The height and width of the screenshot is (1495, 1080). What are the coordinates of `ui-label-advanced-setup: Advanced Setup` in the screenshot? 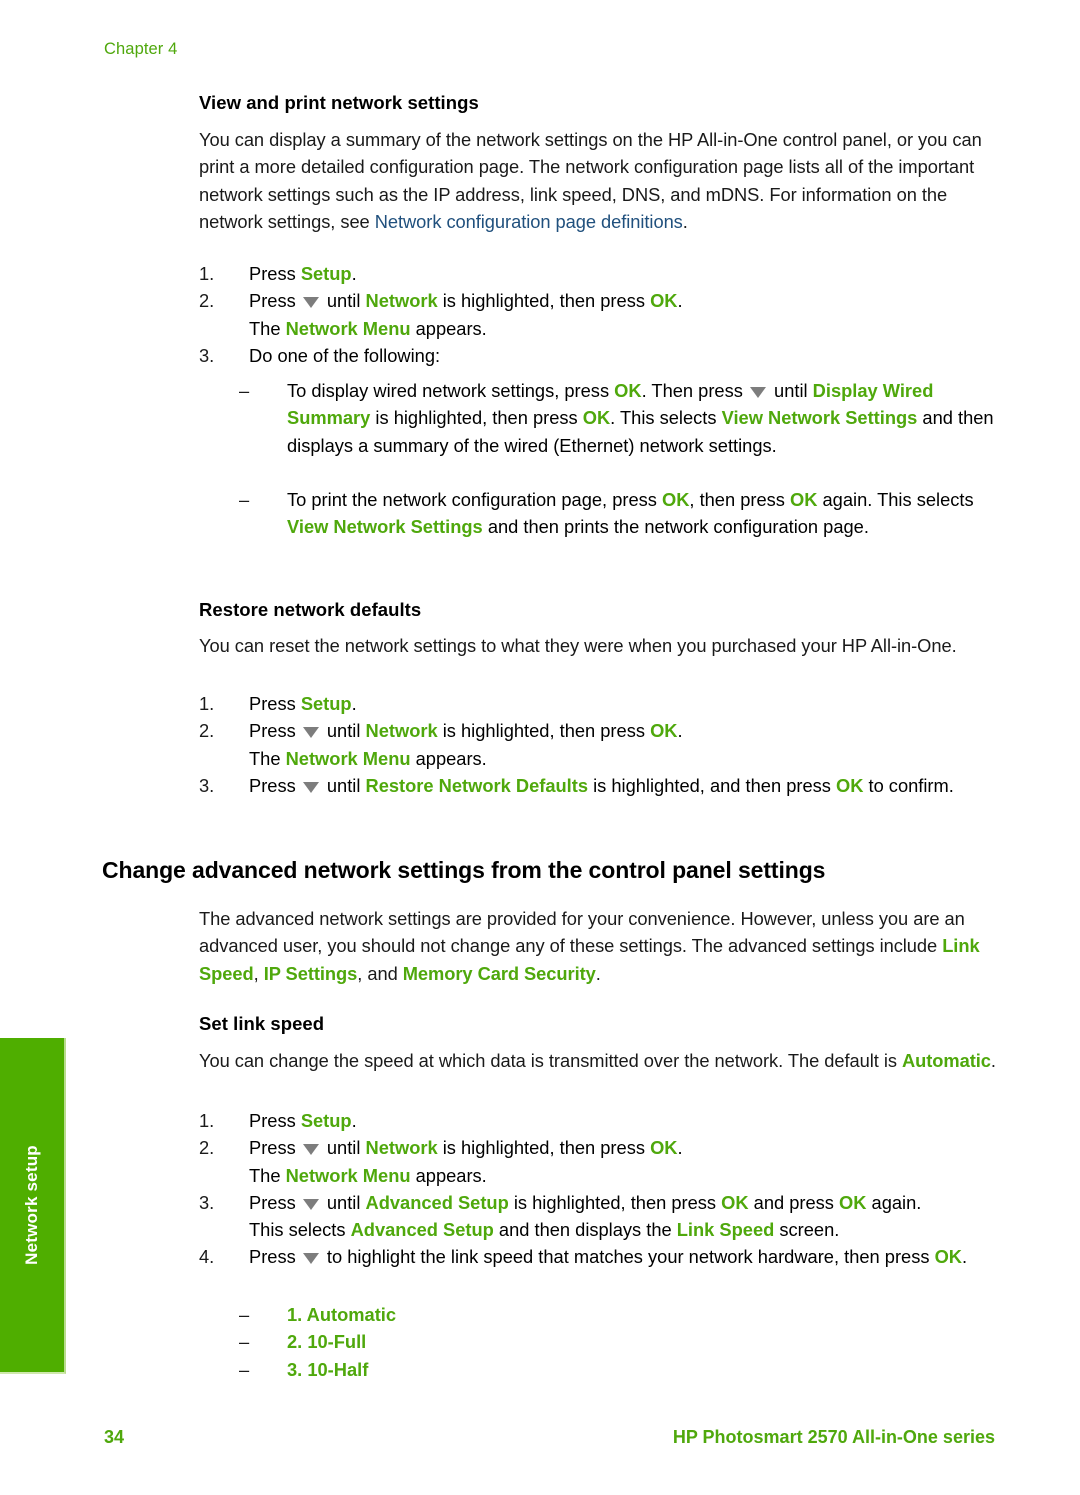 It's located at (437, 1202).